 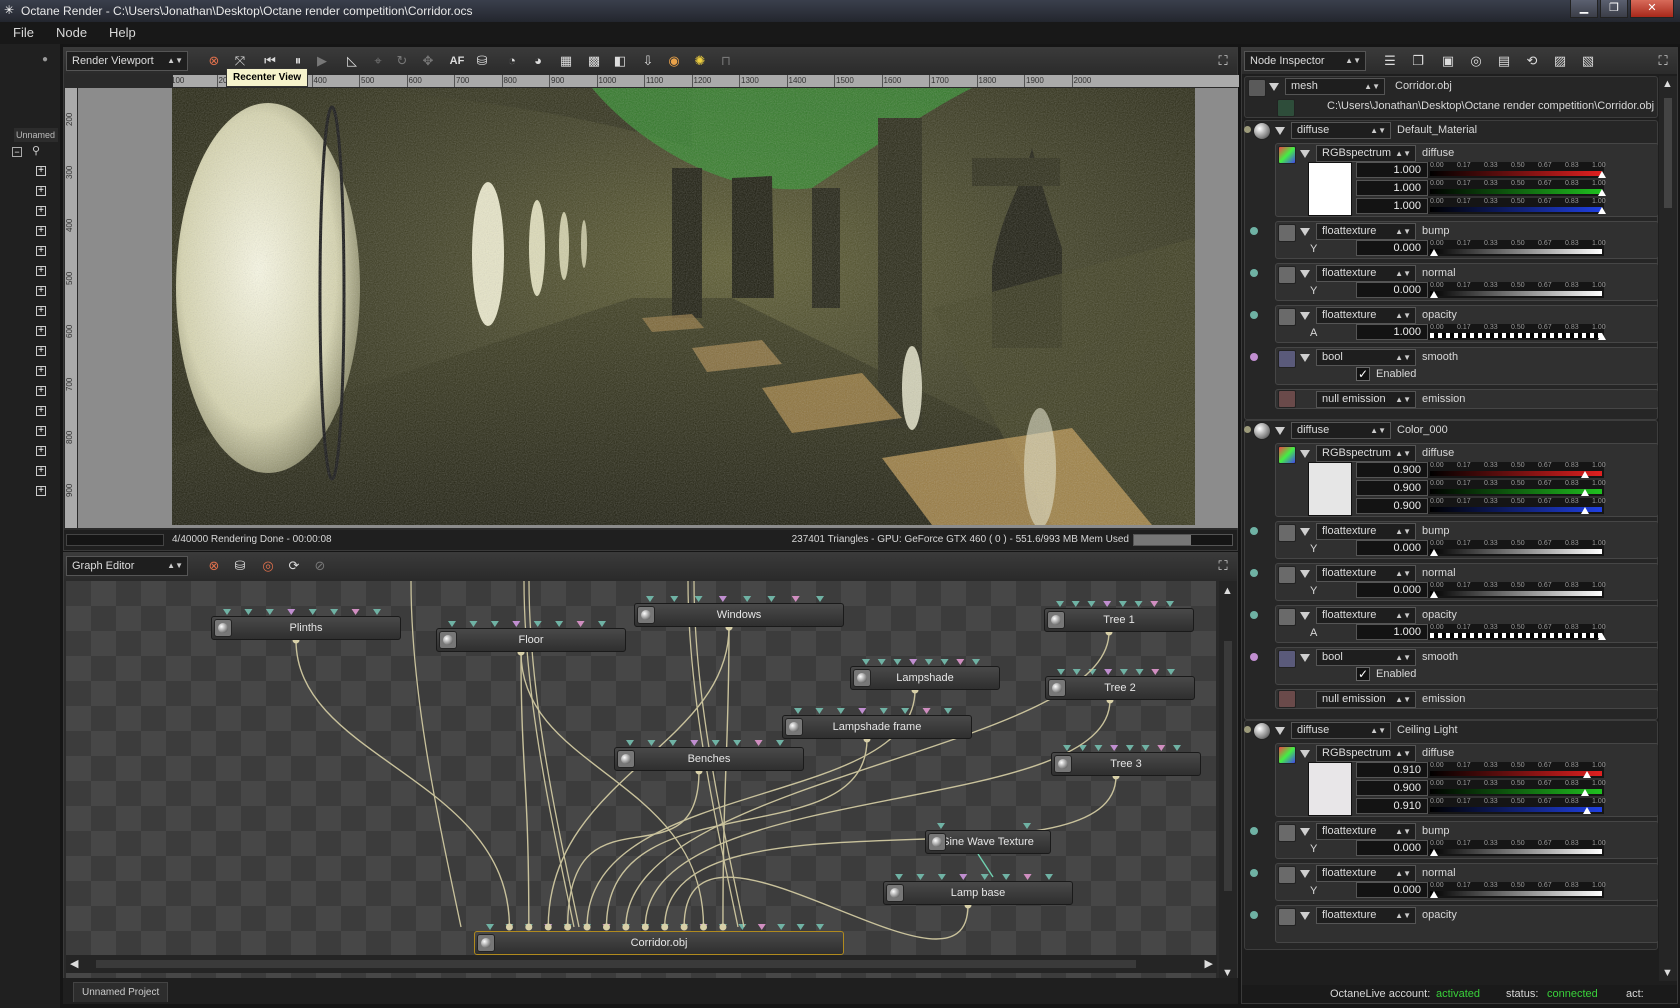 What do you see at coordinates (428, 61) in the screenshot?
I see `pan-icon: ✥` at bounding box center [428, 61].